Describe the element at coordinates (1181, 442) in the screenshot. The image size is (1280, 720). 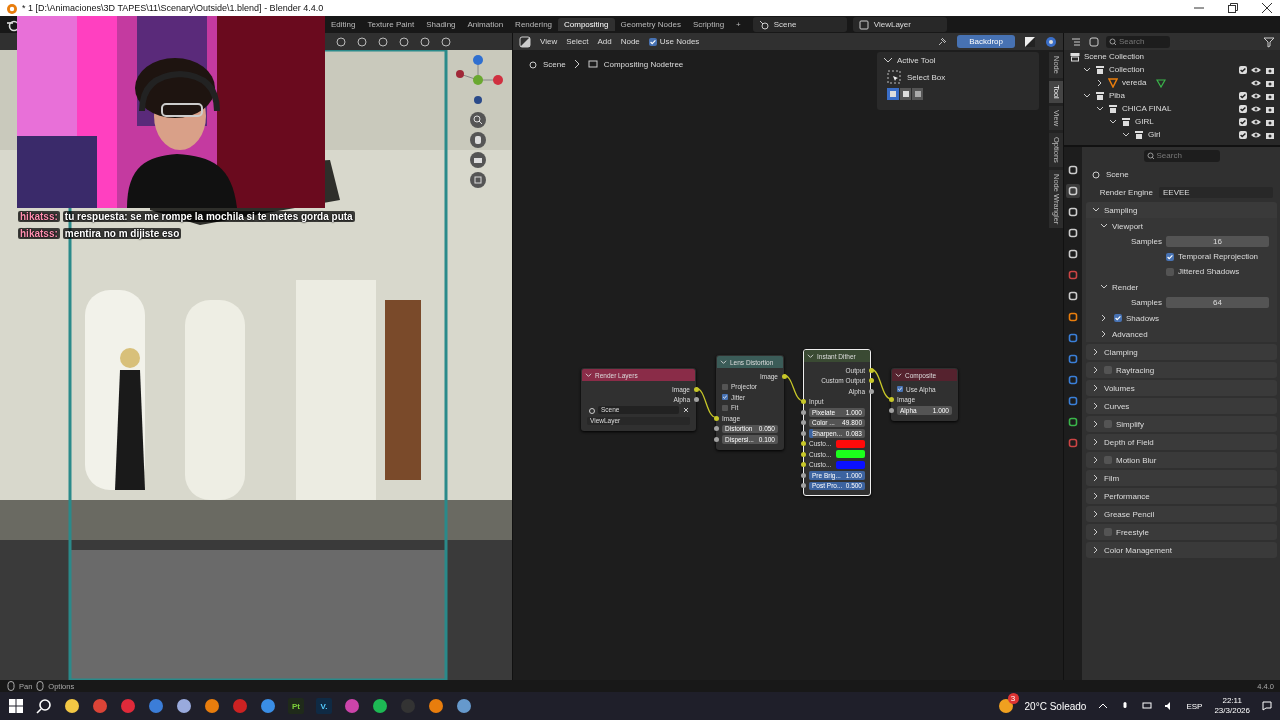
I see `panel-header: Depth of Field` at that location.